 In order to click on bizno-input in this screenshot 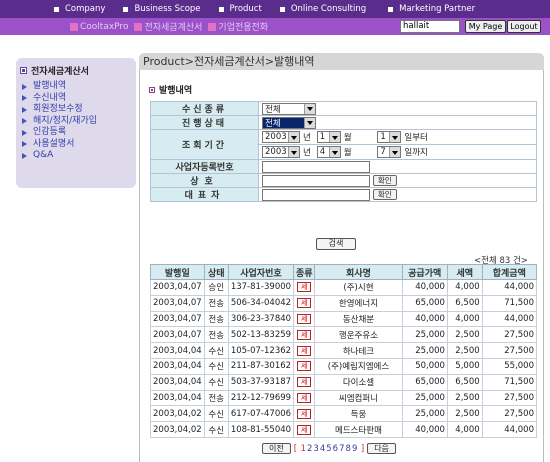, I will do `click(316, 166)`.